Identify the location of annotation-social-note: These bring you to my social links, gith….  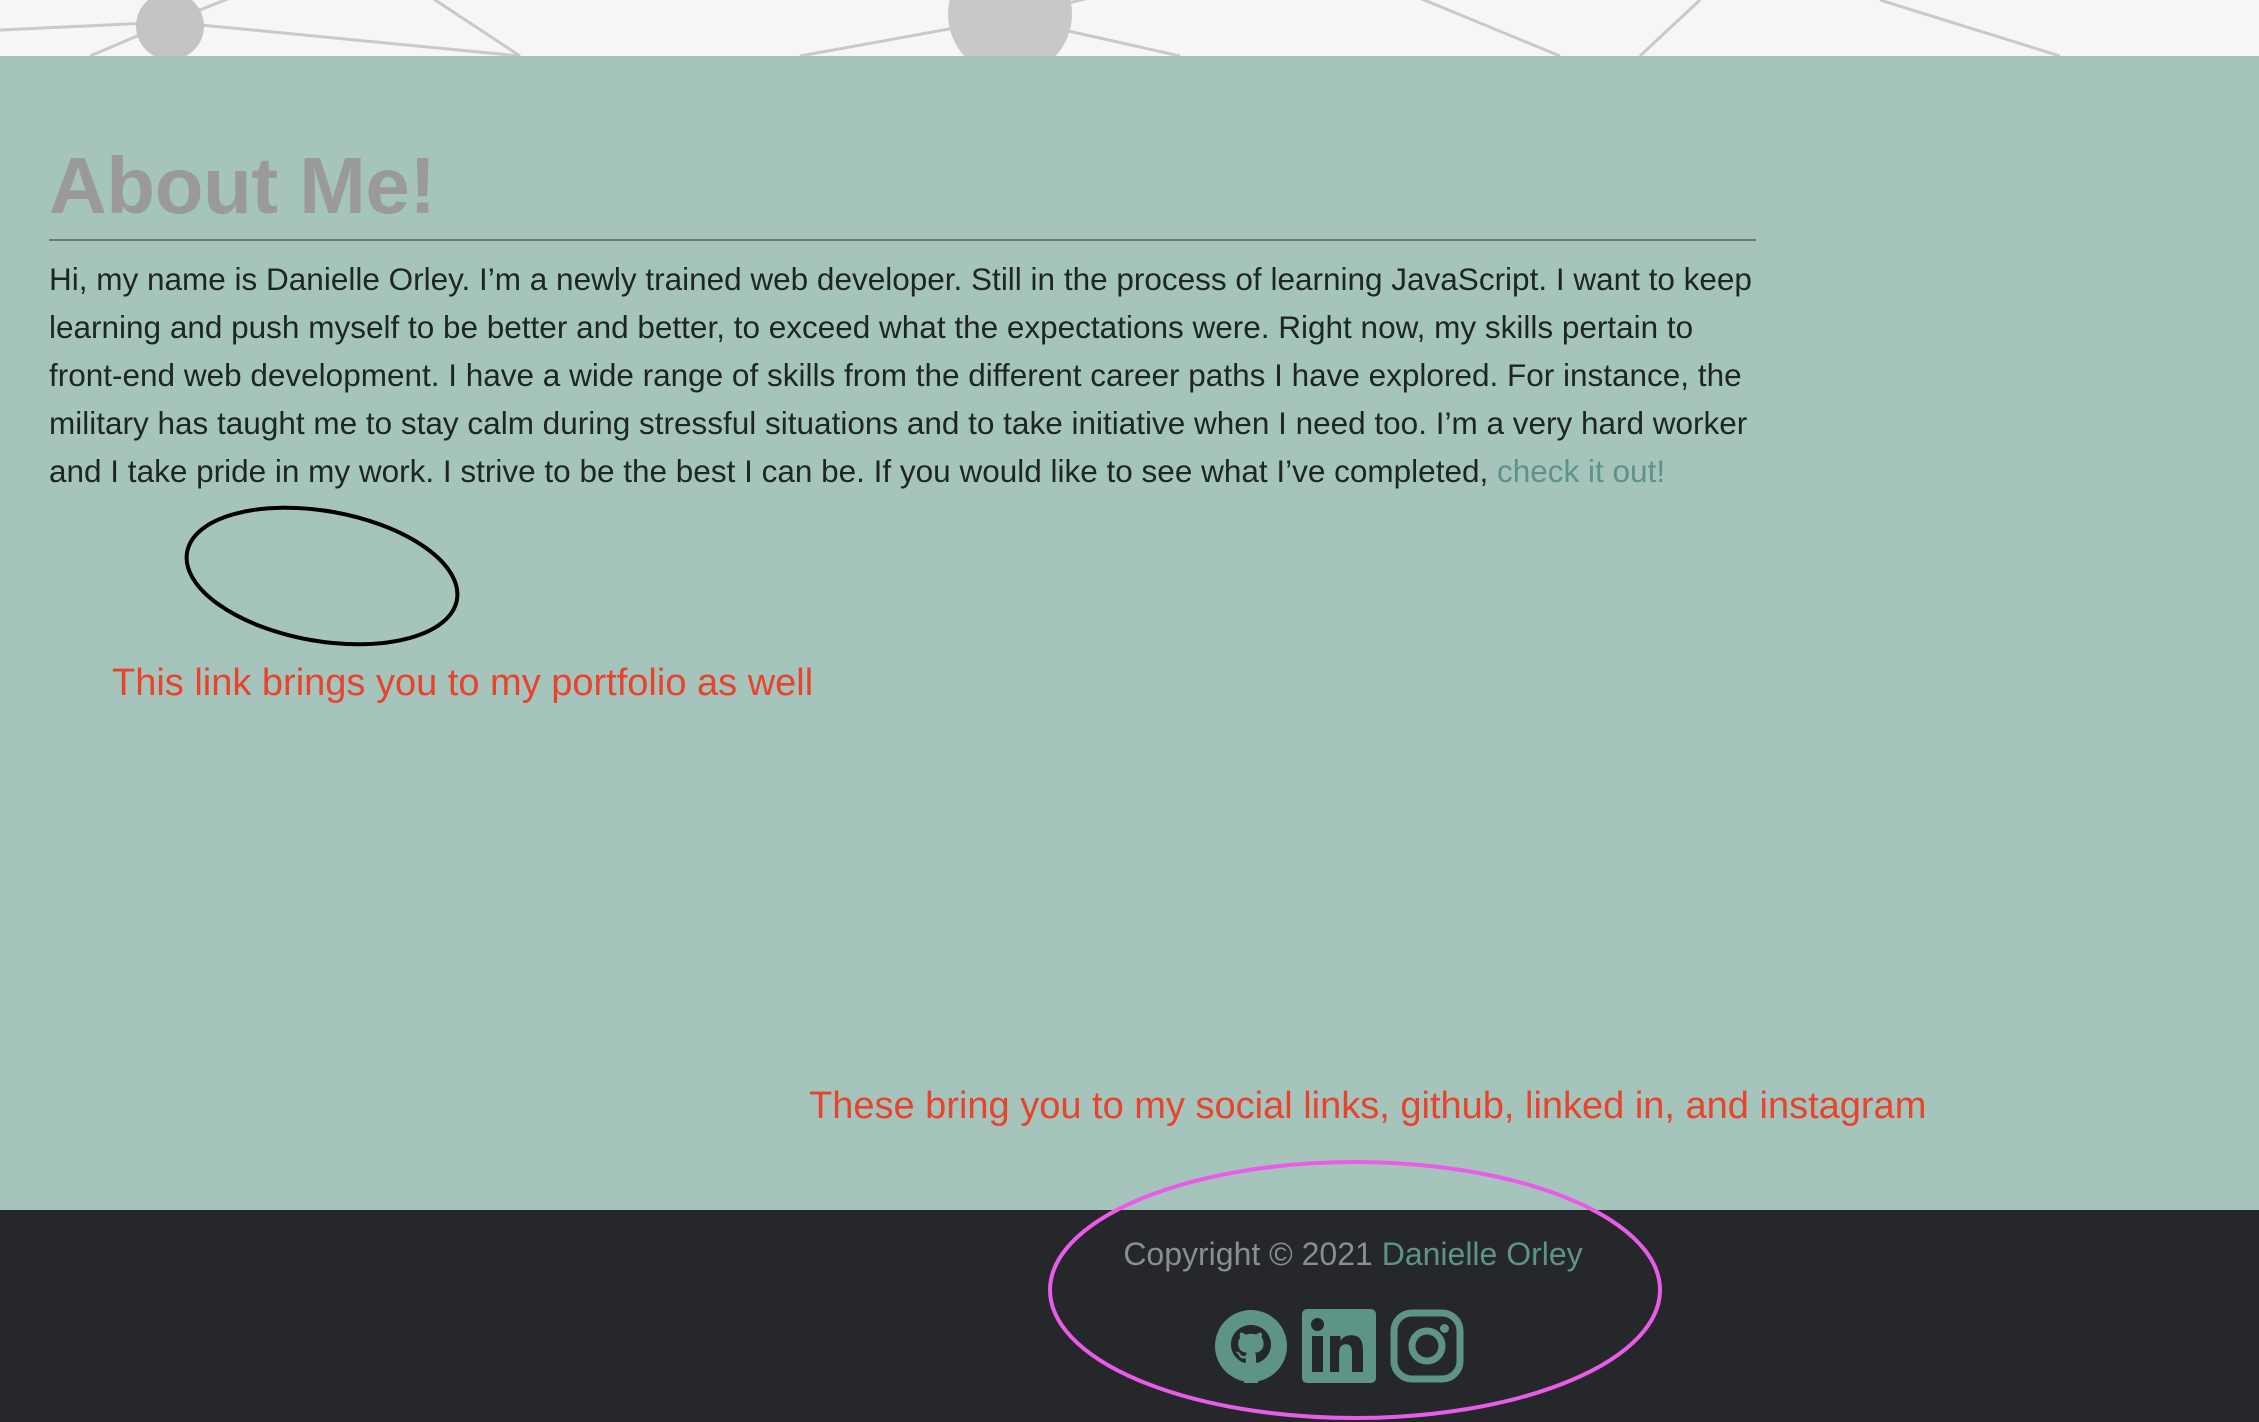
(1368, 1106).